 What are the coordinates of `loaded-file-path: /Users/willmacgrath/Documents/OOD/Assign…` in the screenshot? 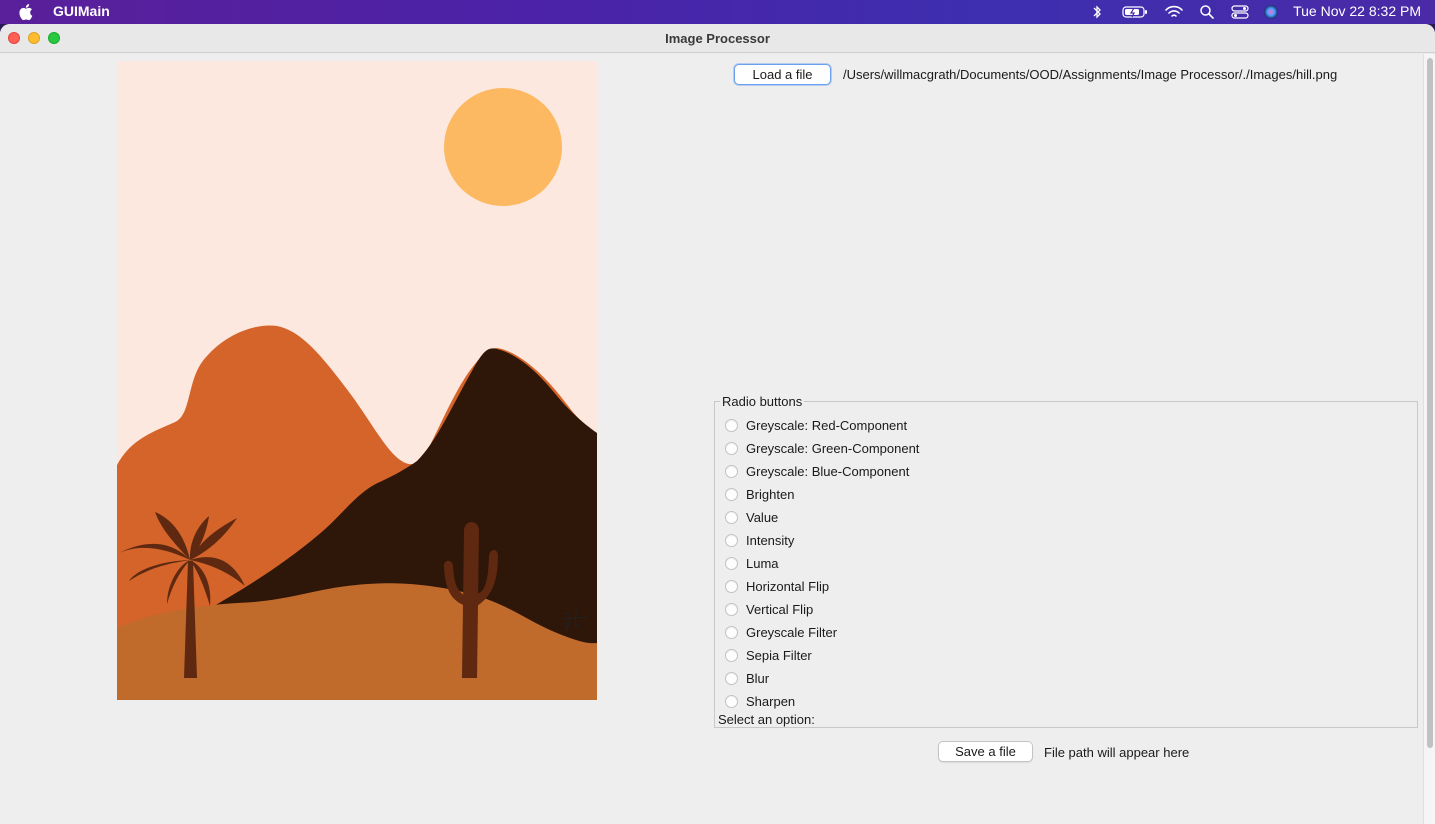 It's located at (1090, 74).